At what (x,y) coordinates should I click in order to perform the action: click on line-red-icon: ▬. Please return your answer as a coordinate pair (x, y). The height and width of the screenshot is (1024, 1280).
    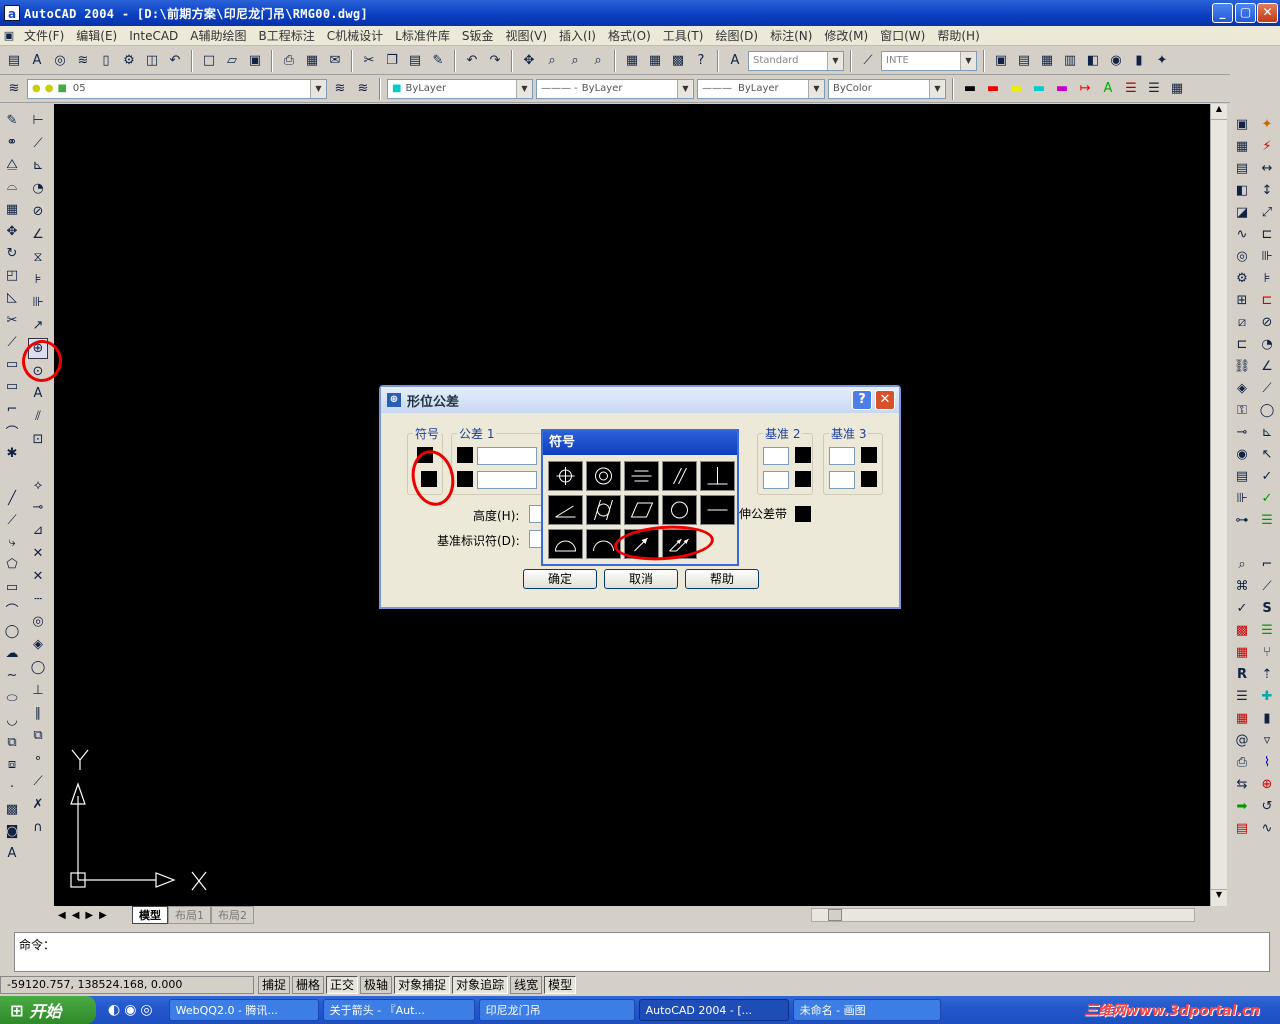
    Looking at the image, I should click on (993, 89).